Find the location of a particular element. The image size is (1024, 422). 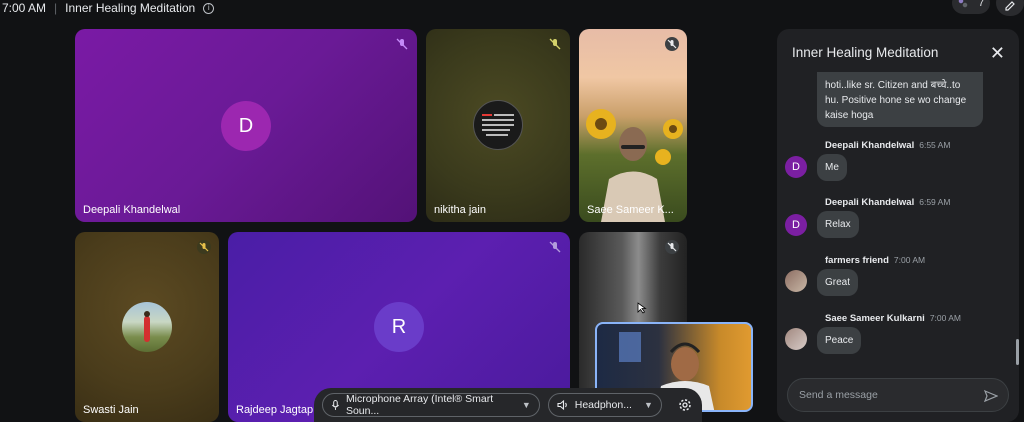

message-header: Deepali Khandelwal 6:59 AM is located at coordinates (887, 202).